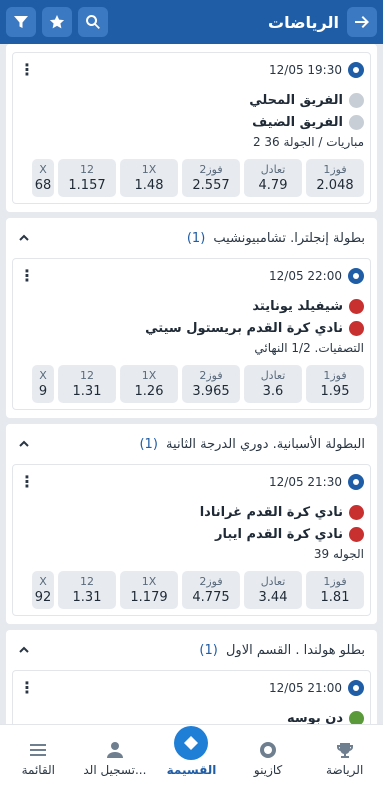 The image size is (383, 785). Describe the element at coordinates (211, 178) in the screenshot. I see `odd-button: فوز2 2.557` at that location.